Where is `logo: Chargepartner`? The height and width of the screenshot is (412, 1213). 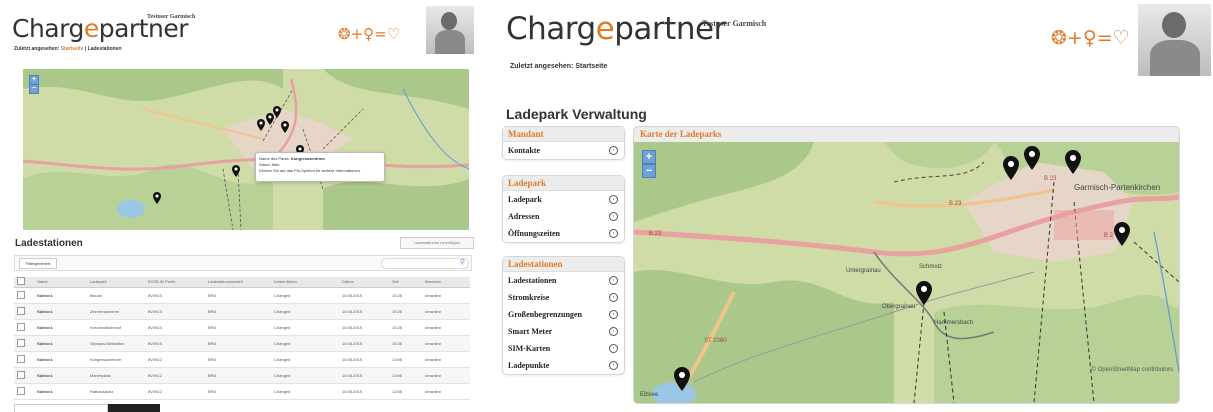 logo: Chargepartner is located at coordinates (616, 29).